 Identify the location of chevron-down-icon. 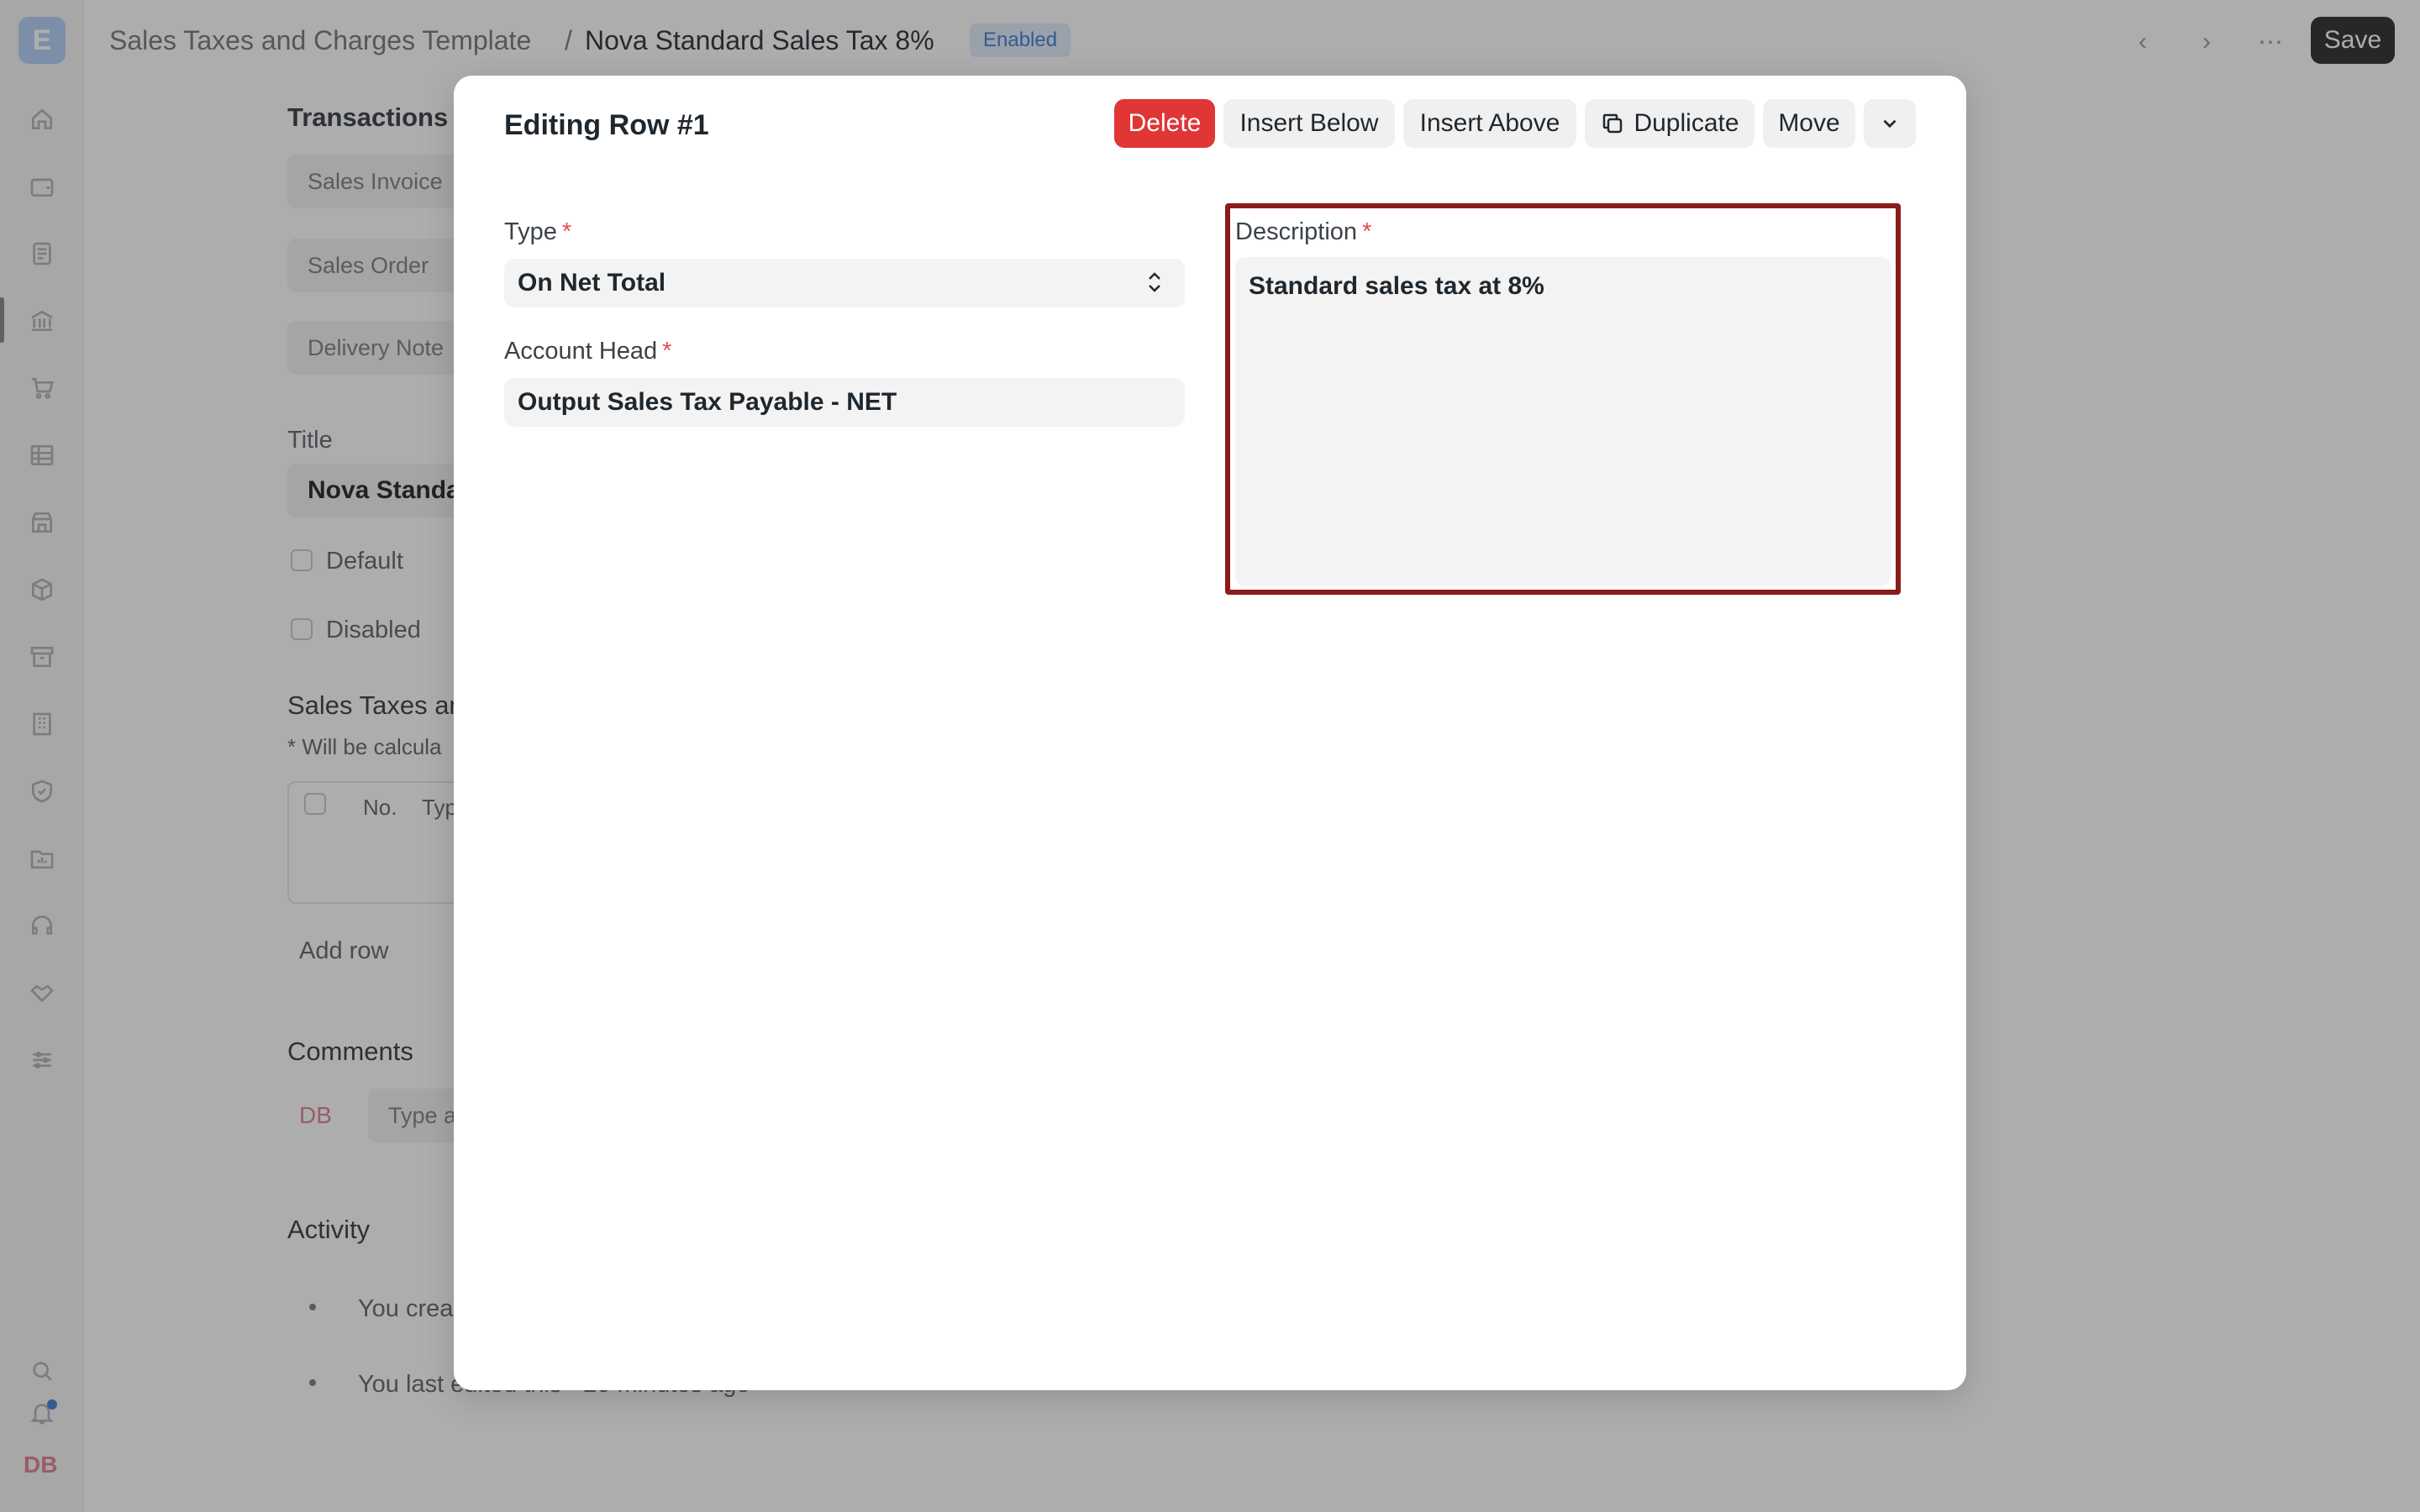
(1890, 124).